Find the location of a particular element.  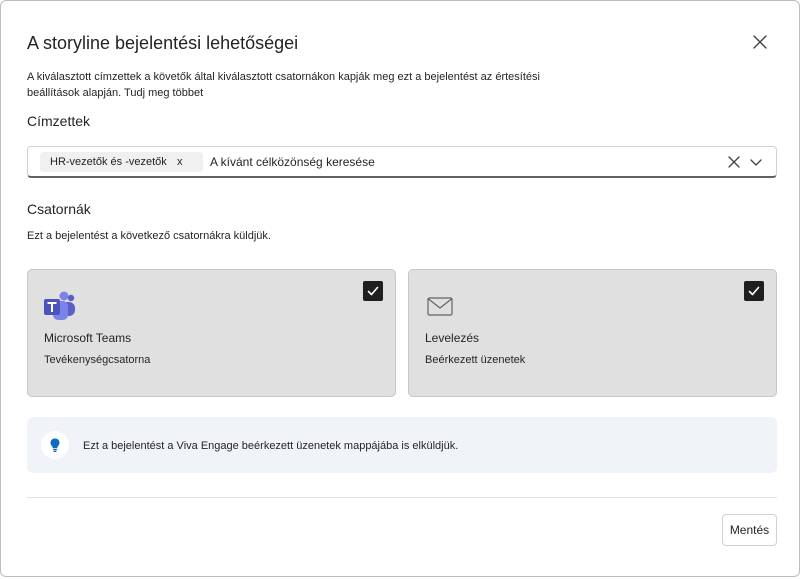

dialog-title: A storyline bejelentési lehetőségei is located at coordinates (163, 43).